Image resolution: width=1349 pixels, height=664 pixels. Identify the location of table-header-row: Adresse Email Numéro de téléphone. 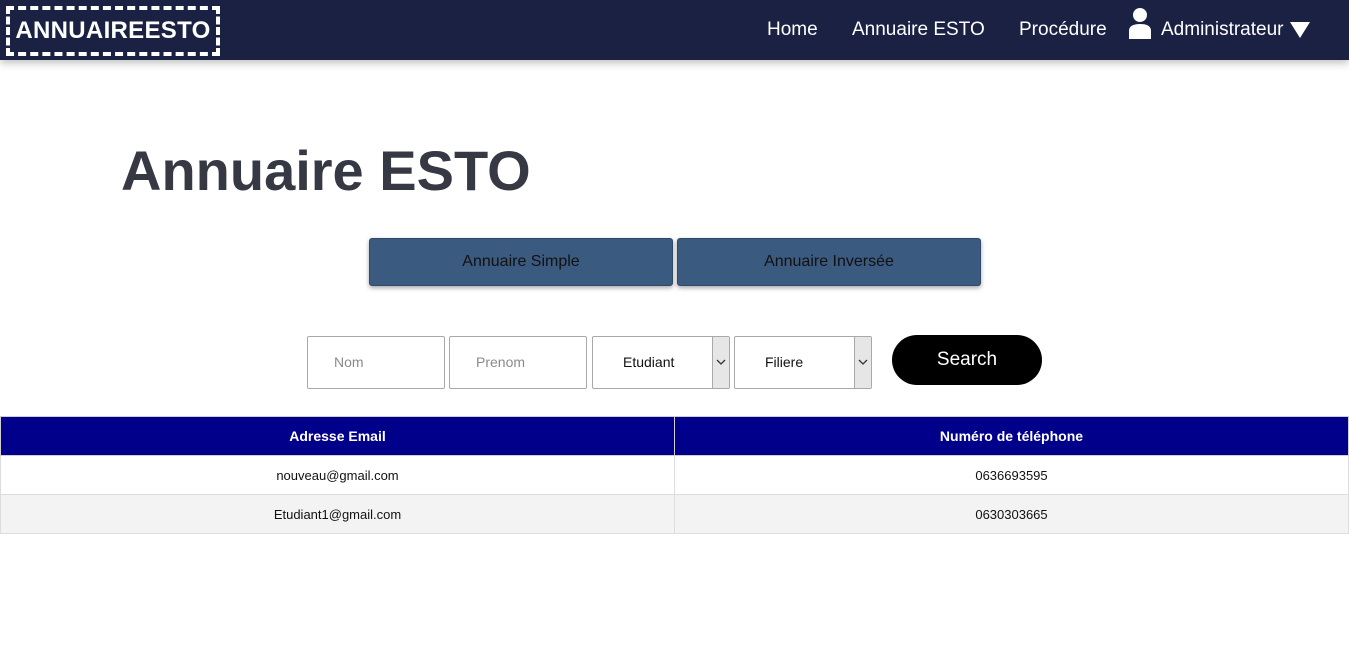
(674, 436).